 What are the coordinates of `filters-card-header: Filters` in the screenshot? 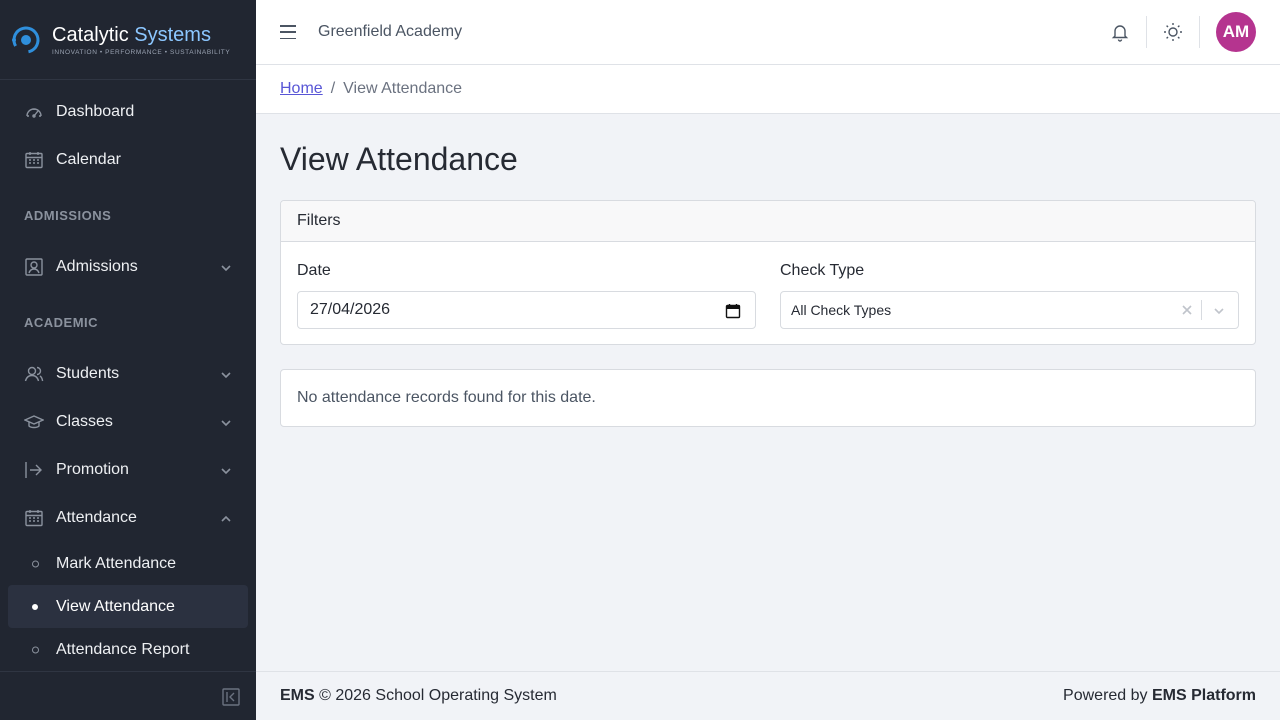 It's located at (768, 221).